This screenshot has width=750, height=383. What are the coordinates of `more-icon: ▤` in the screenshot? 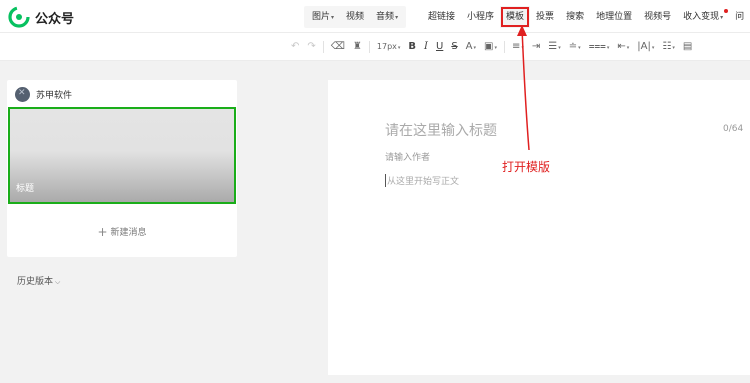 It's located at (687, 47).